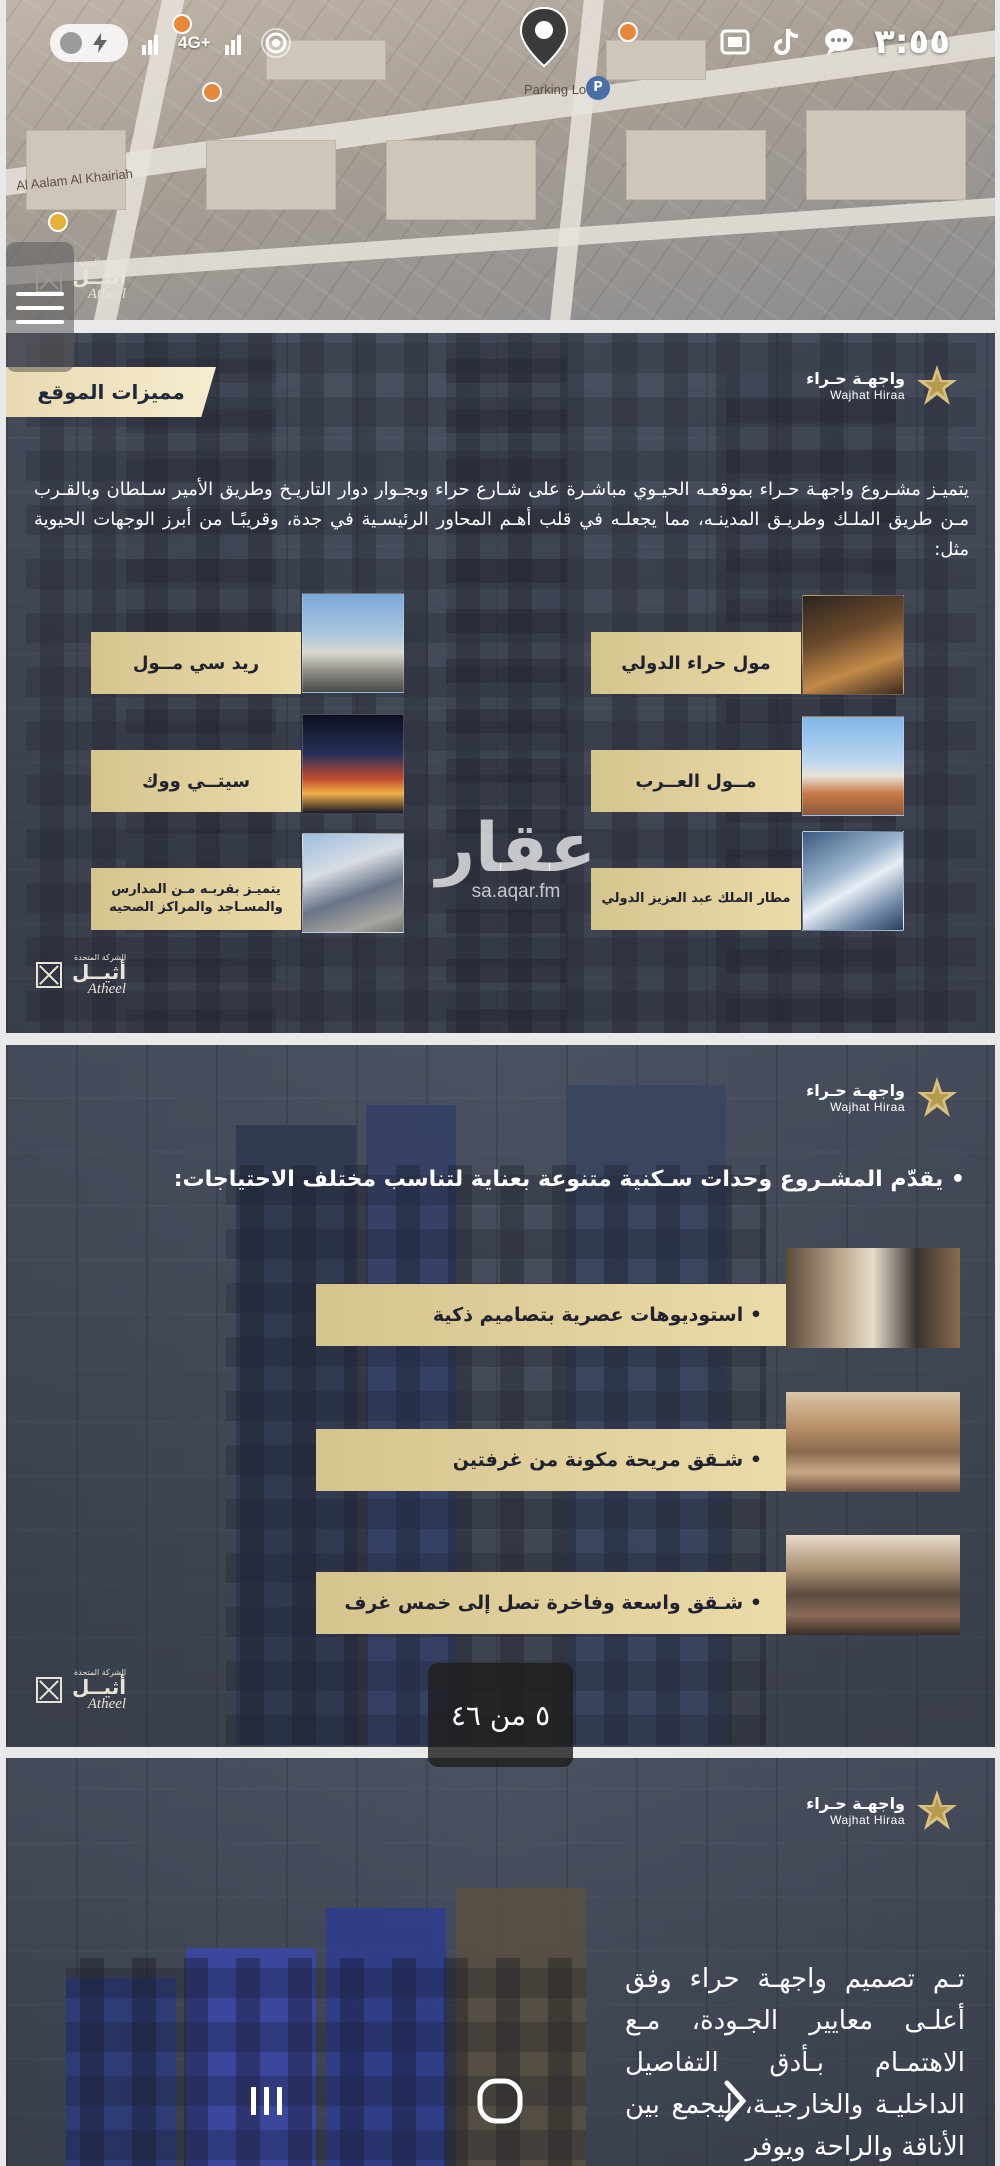  I want to click on recent-apps-icon, so click(267, 2101).